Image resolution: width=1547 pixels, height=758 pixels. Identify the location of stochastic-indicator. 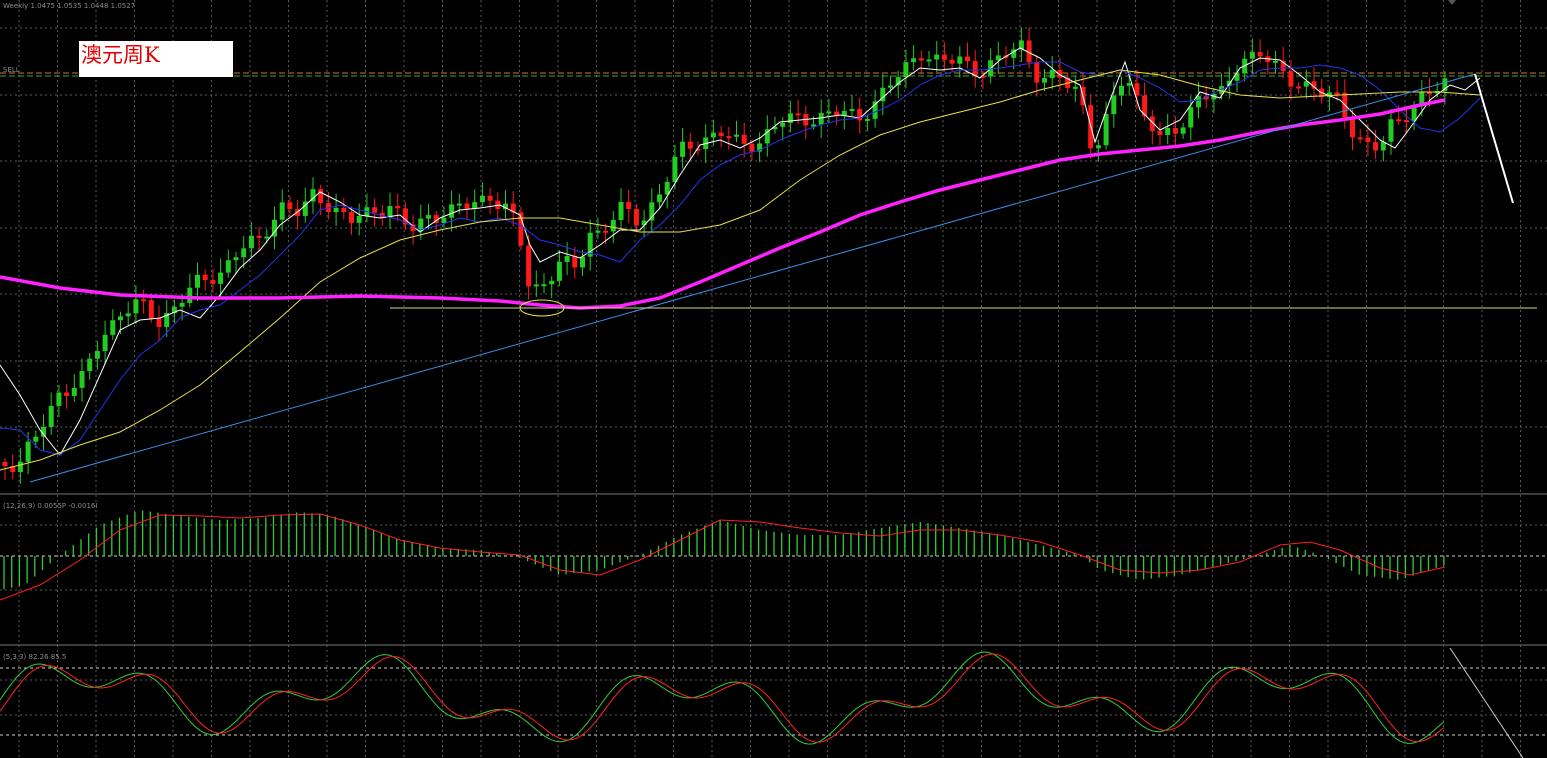
(722, 698).